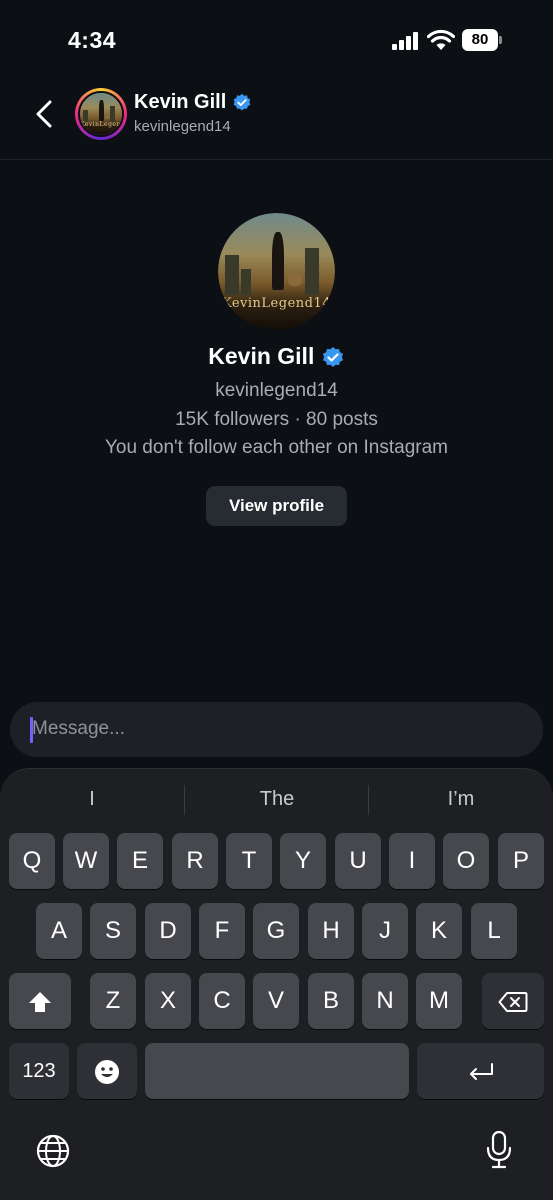 The height and width of the screenshot is (1200, 553). Describe the element at coordinates (439, 931) in the screenshot. I see `key-k: K` at that location.